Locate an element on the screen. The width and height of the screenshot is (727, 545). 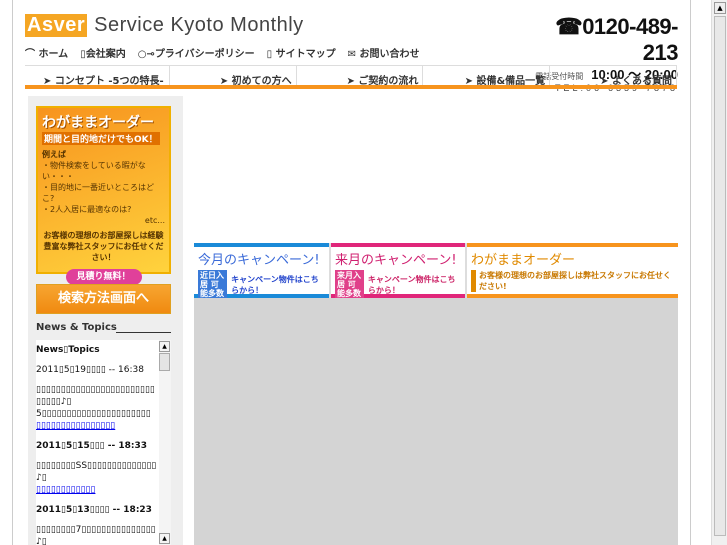
link-label: プライバシーポリシー is located at coordinates (204, 54).